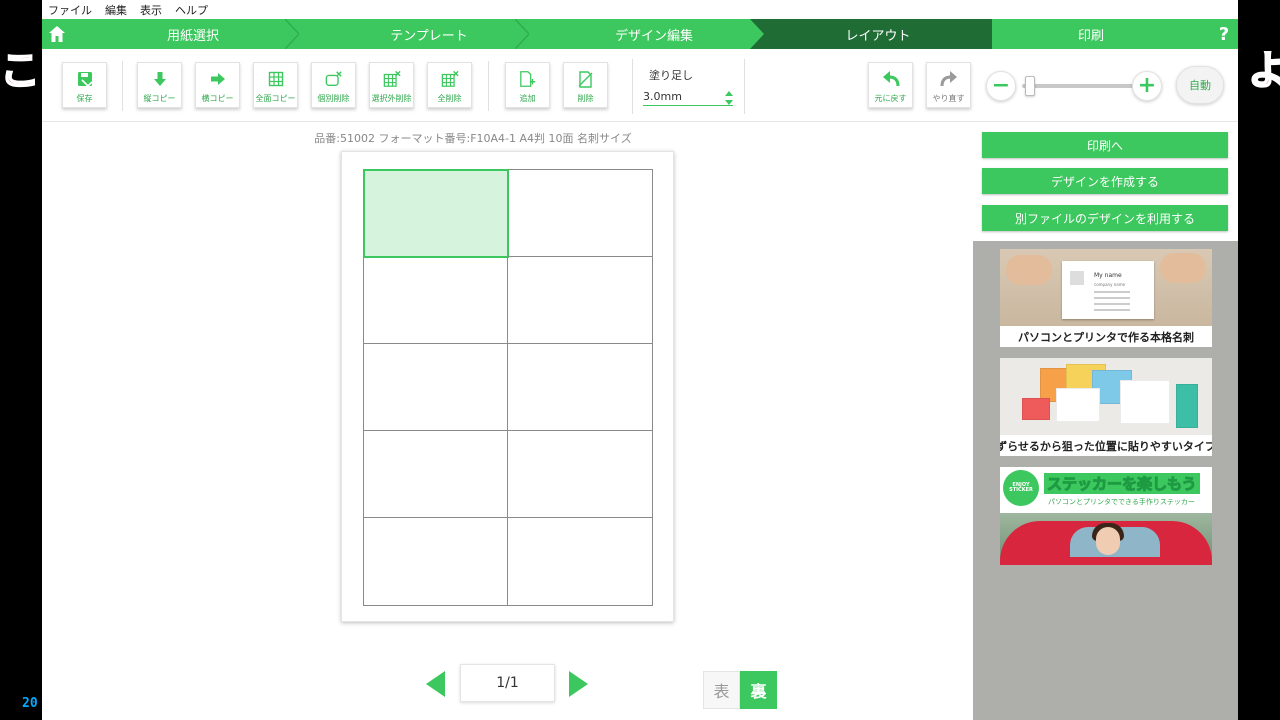 This screenshot has height=720, width=1280. What do you see at coordinates (191, 10) in the screenshot?
I see `menu-help: ヘルプ` at bounding box center [191, 10].